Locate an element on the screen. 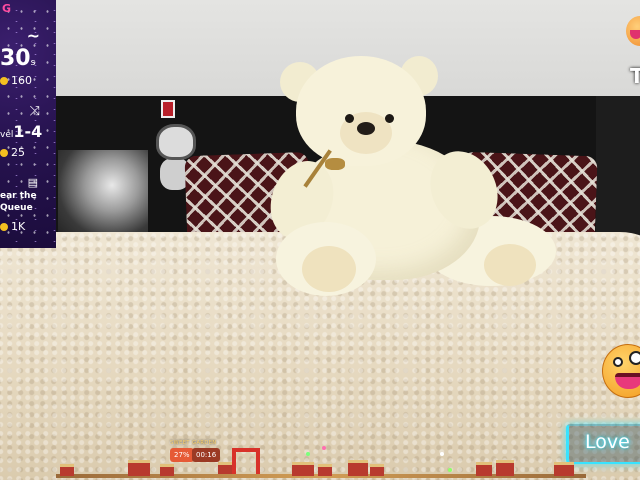 Image resolution: width=640 pixels, height=480 pixels. countdown-value: 30 is located at coordinates (15, 58).